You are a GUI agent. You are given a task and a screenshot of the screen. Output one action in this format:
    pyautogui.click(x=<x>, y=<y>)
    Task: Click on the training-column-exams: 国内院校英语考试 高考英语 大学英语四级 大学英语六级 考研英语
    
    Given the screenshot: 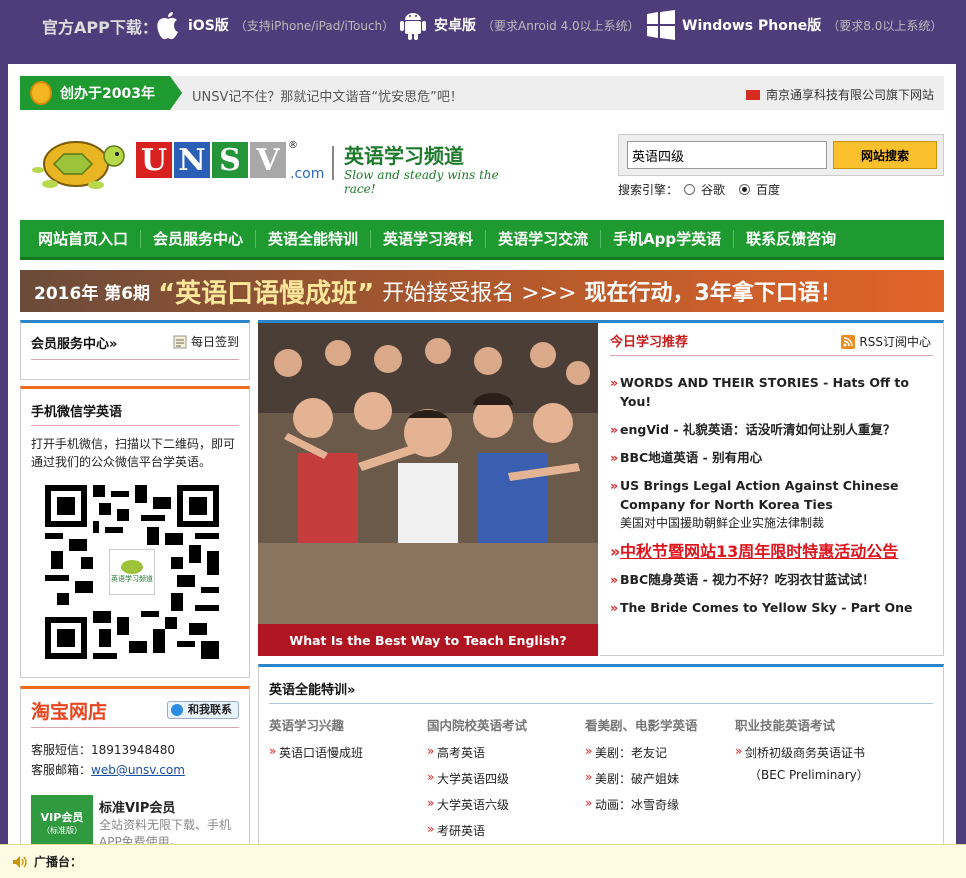 What is the action you would take?
    pyautogui.click(x=477, y=781)
    